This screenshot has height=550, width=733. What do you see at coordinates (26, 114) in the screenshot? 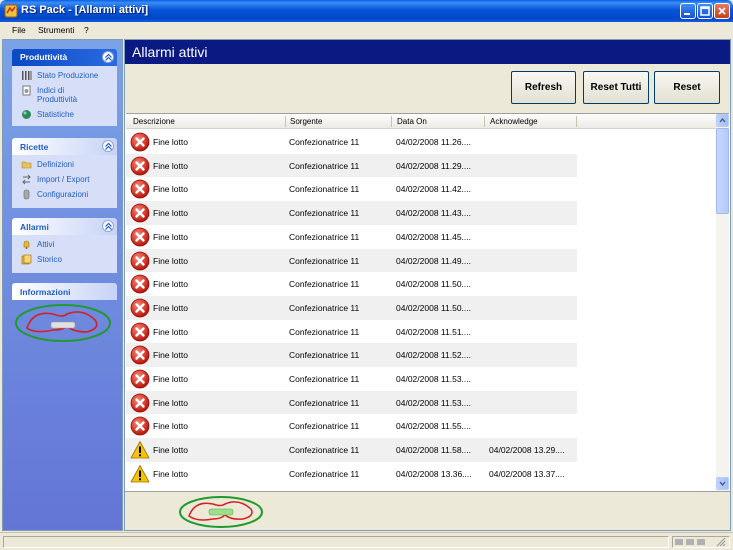
I see `globe-icon` at bounding box center [26, 114].